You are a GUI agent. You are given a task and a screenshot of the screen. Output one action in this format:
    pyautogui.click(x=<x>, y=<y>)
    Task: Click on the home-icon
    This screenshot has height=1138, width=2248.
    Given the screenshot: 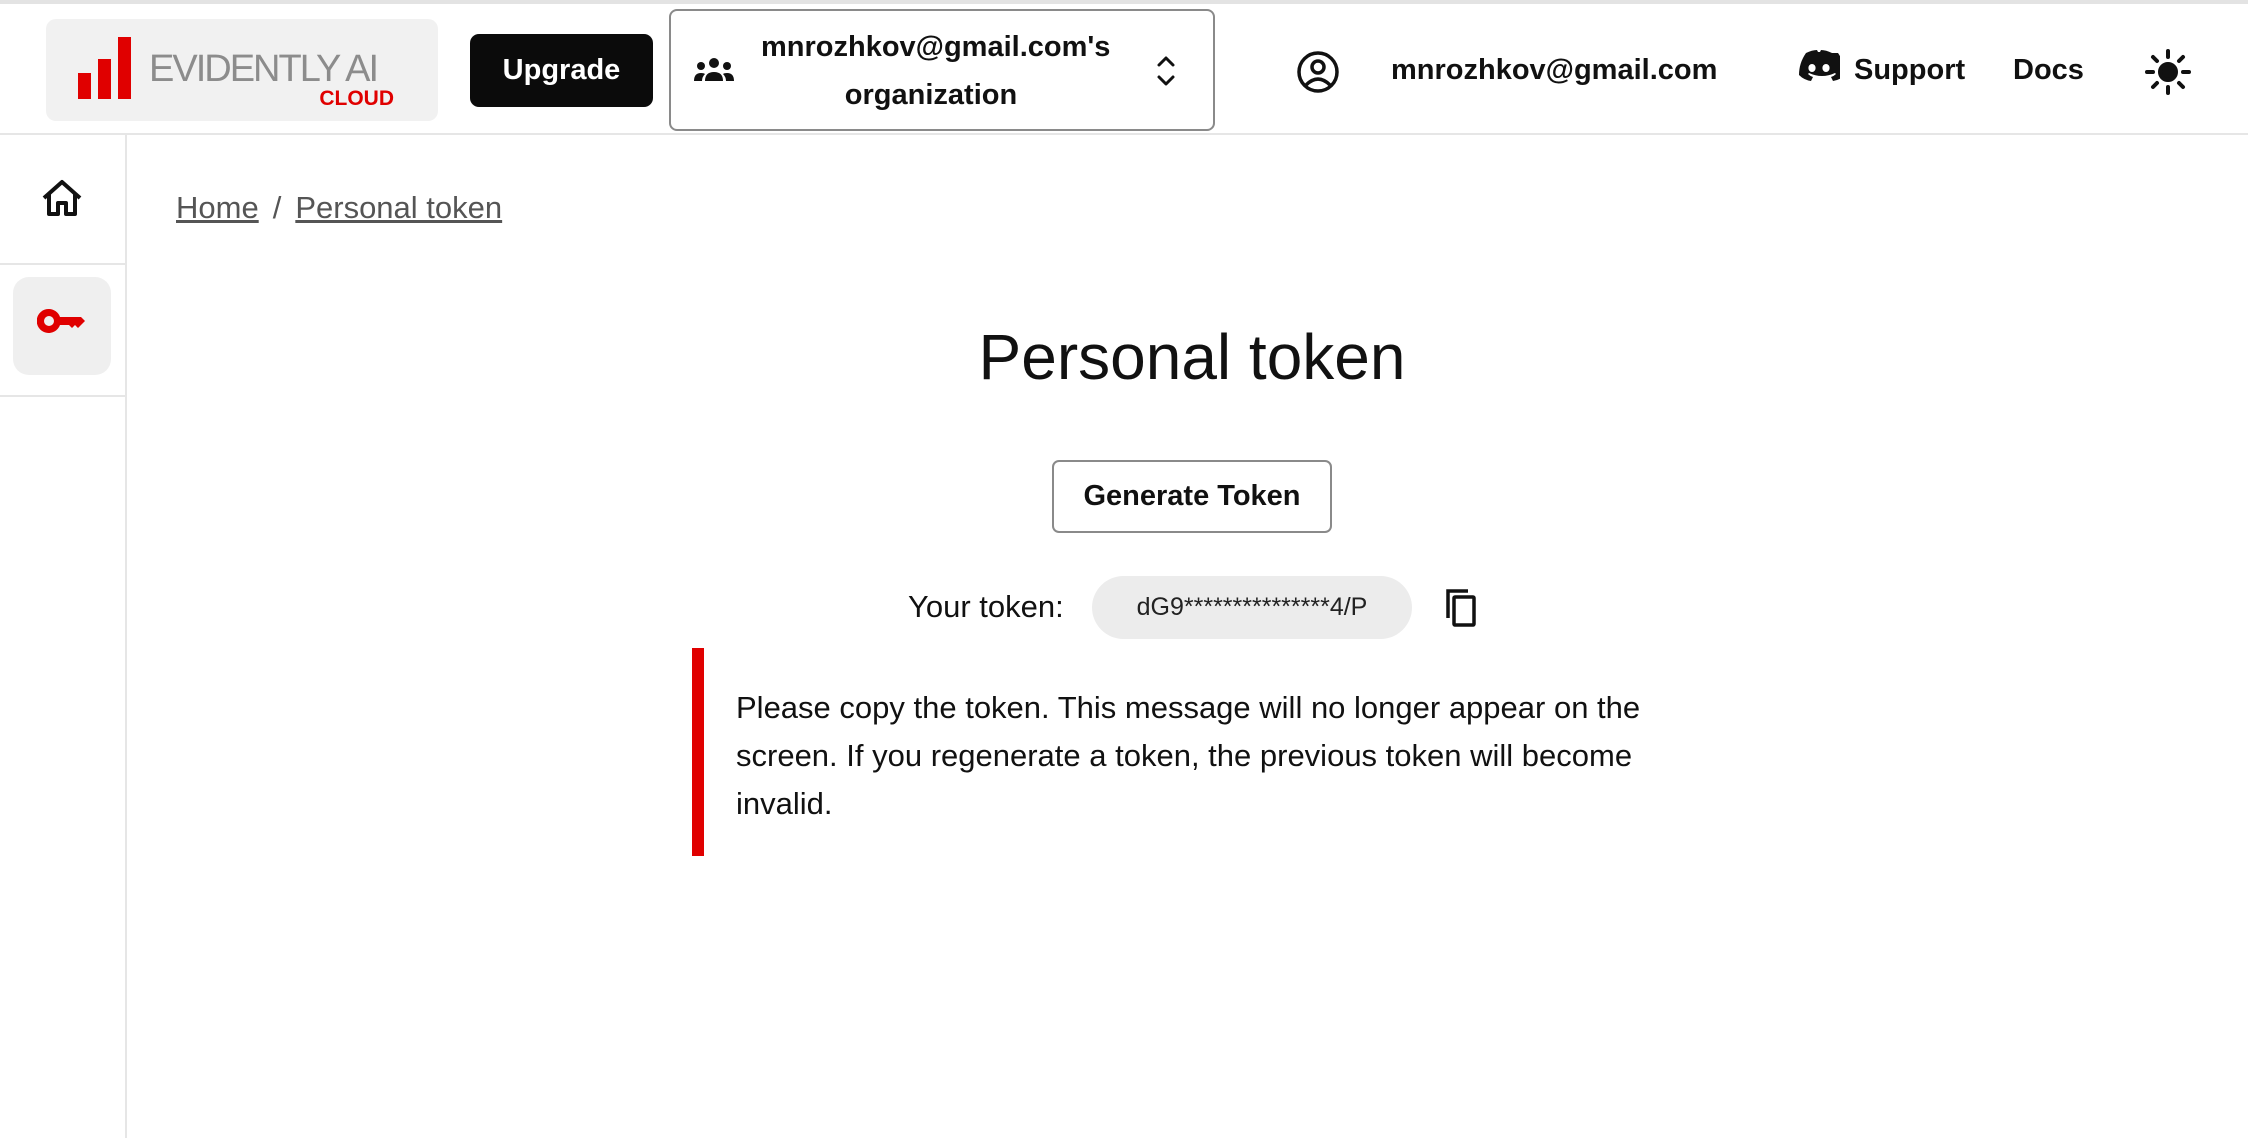 What is the action you would take?
    pyautogui.click(x=62, y=198)
    